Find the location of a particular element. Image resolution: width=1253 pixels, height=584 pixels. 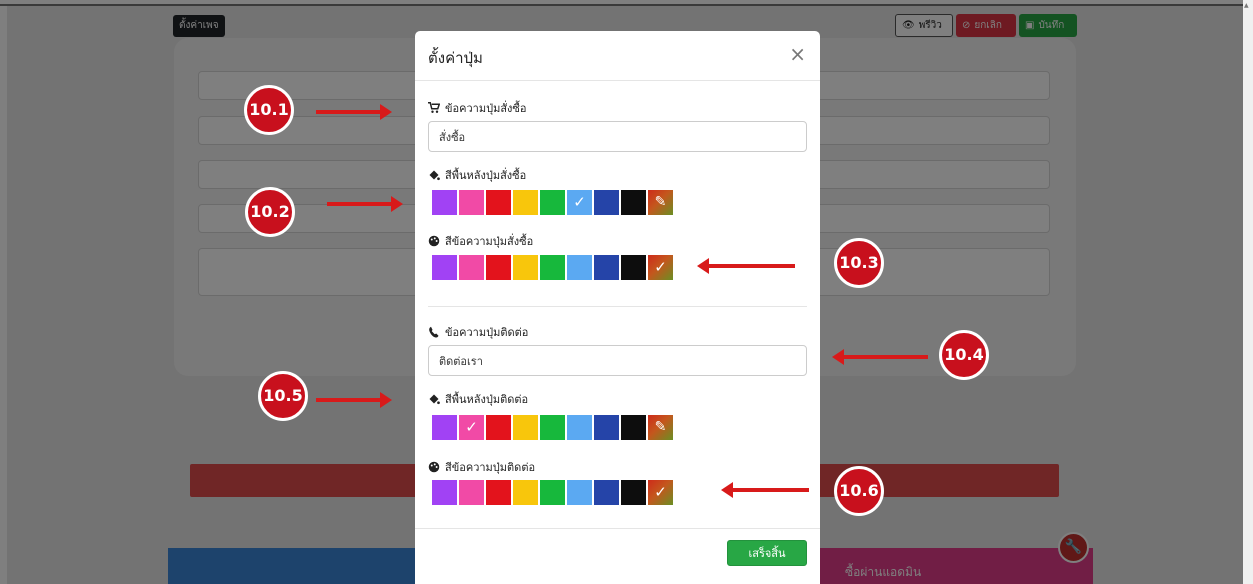

modal-title: ตั้งค่าปุ่ม is located at coordinates (455, 58).